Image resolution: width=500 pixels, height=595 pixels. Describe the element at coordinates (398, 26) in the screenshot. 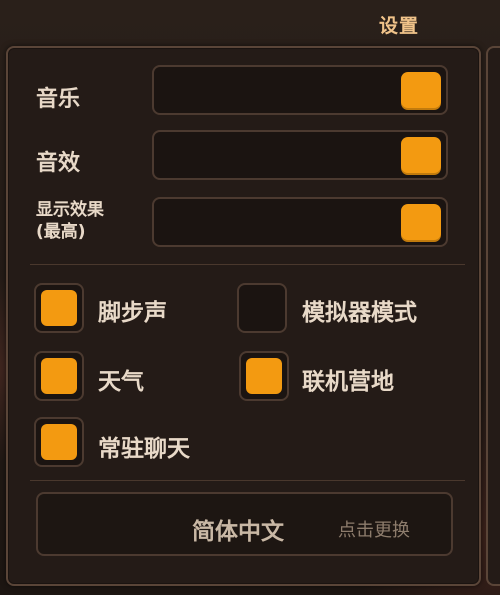

I see `page-title: 设置` at that location.